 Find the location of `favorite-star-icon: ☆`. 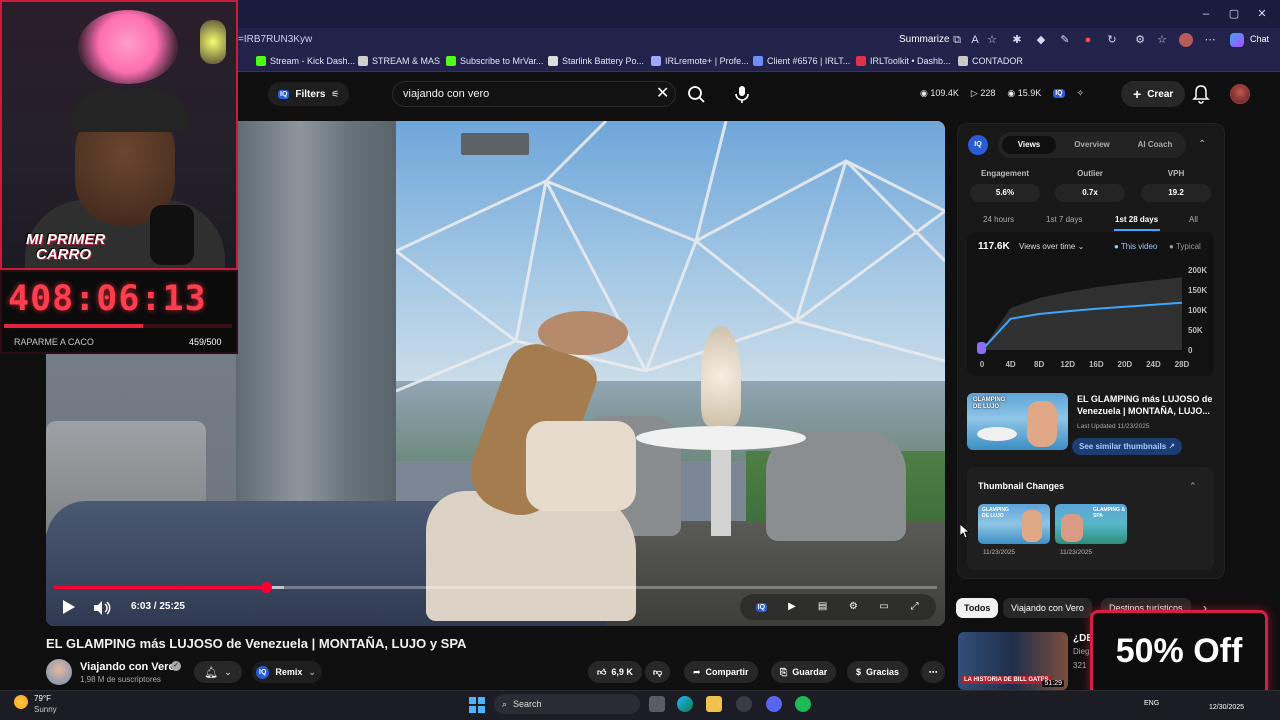

favorite-star-icon: ☆ is located at coordinates (992, 40).